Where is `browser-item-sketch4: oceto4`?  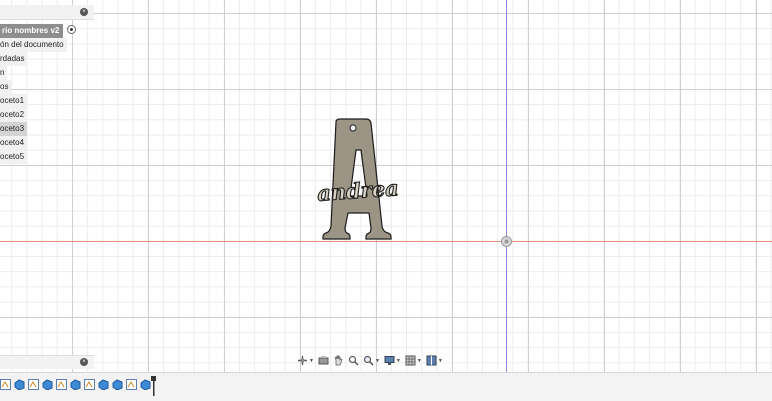
browser-item-sketch4: oceto4 is located at coordinates (47, 143).